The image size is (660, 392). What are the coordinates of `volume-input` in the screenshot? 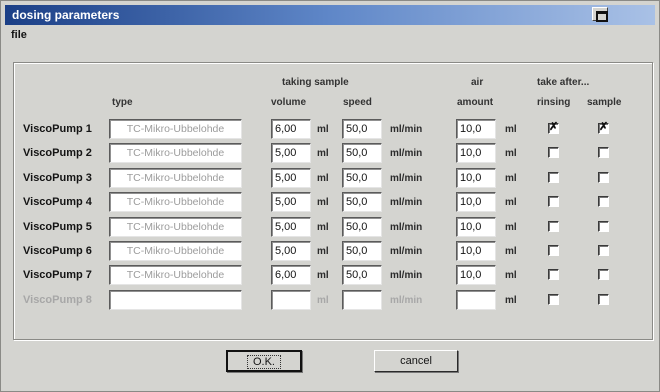 It's located at (291, 300).